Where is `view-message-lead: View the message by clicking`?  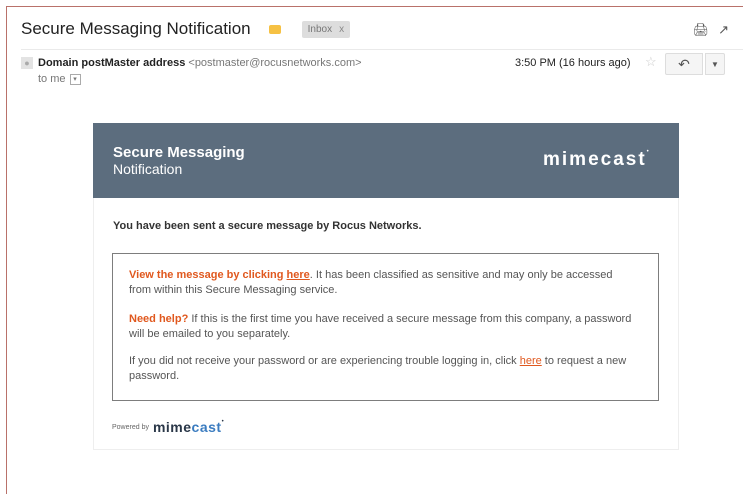 view-message-lead: View the message by clicking is located at coordinates (208, 275).